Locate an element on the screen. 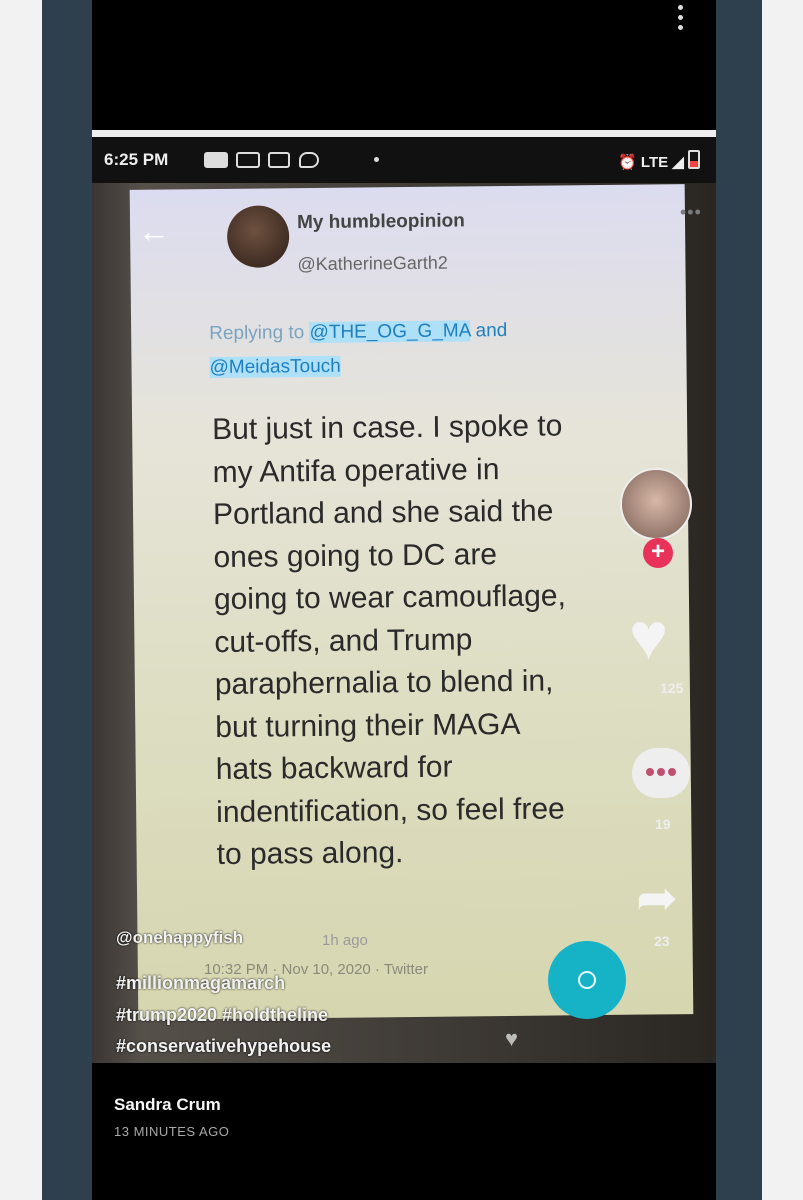 This screenshot has width=803, height=1200. replying-label: Replying to is located at coordinates (257, 333).